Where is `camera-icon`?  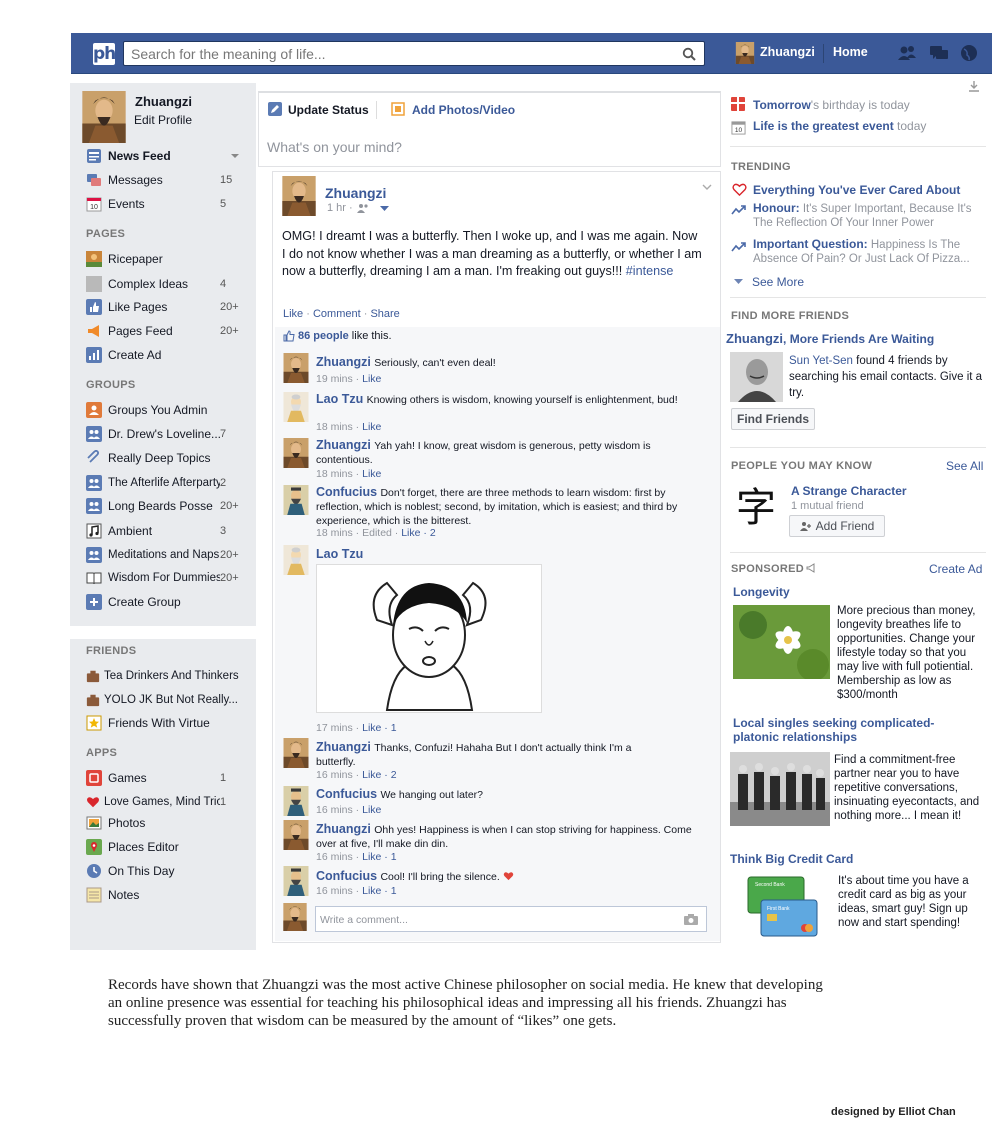 camera-icon is located at coordinates (691, 919).